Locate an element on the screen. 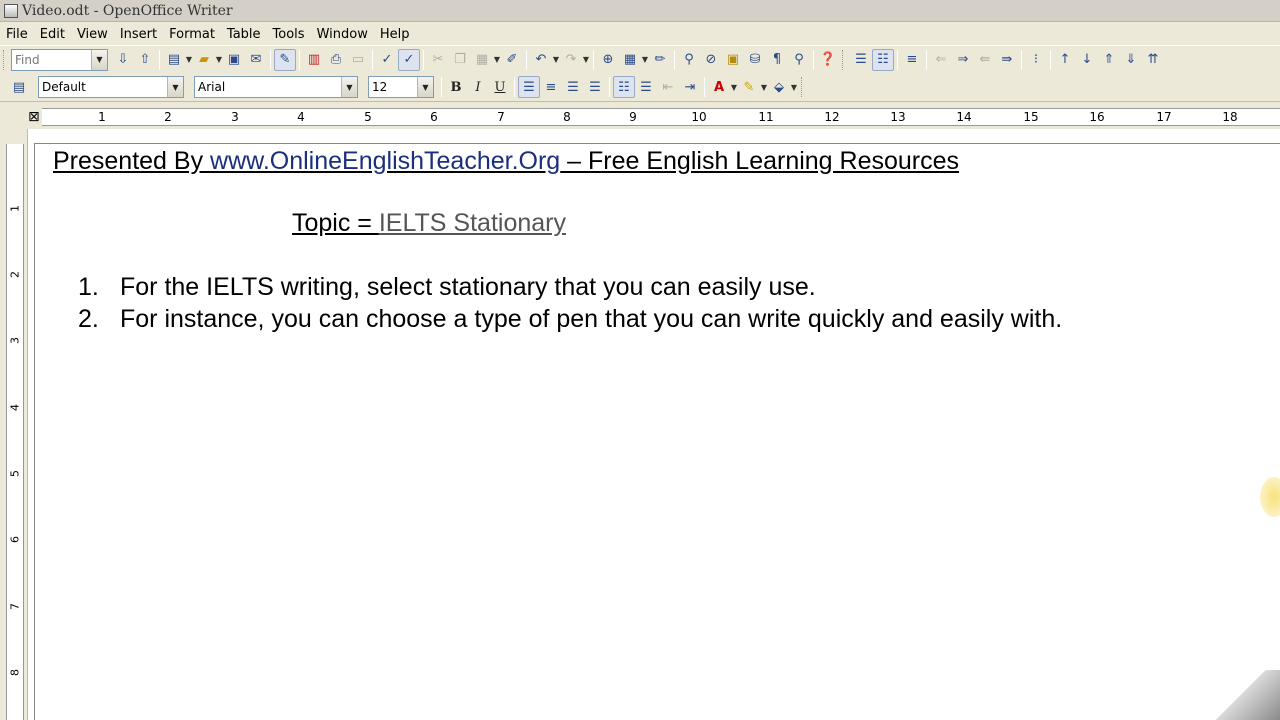 This screenshot has height=720, width=1280. font-name-combo: Arial ▼ is located at coordinates (276, 87).